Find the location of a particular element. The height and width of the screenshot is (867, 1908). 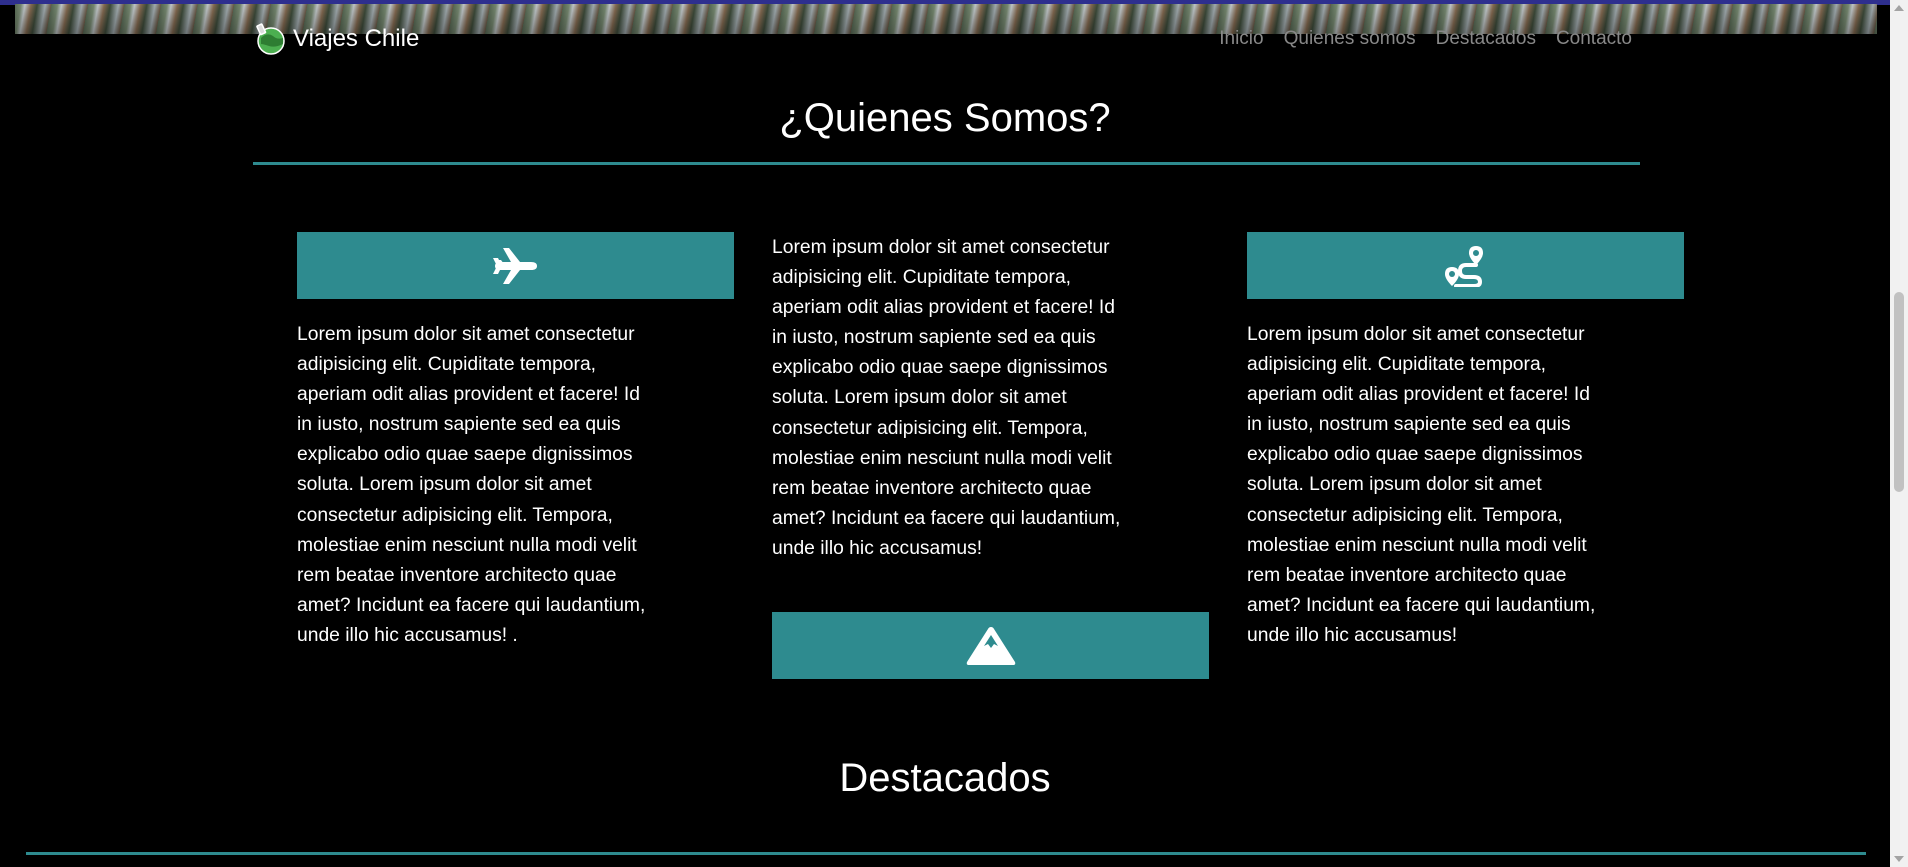

nav-contacto: Contacto is located at coordinates (1594, 39).